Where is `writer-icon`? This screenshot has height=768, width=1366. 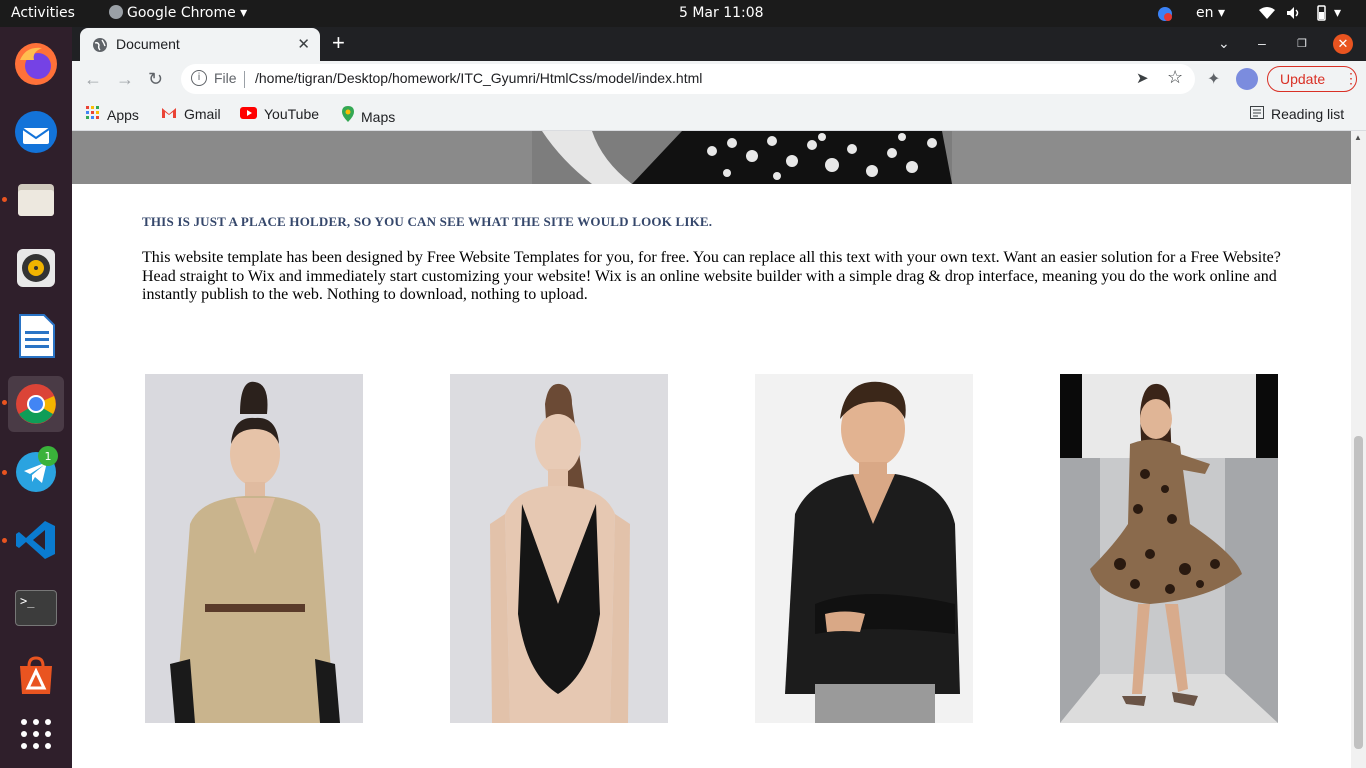
writer-icon is located at coordinates (37, 336).